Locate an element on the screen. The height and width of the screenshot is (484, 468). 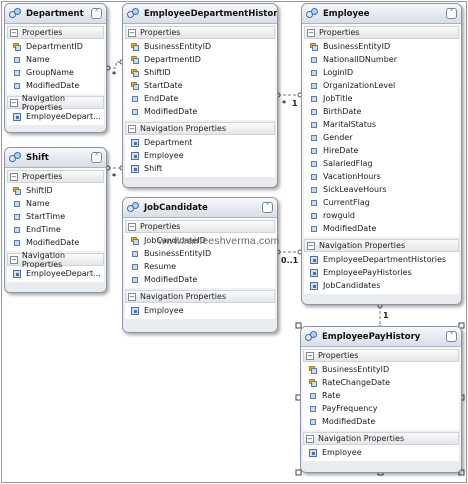
property-label: StartTime is located at coordinates (46, 216).